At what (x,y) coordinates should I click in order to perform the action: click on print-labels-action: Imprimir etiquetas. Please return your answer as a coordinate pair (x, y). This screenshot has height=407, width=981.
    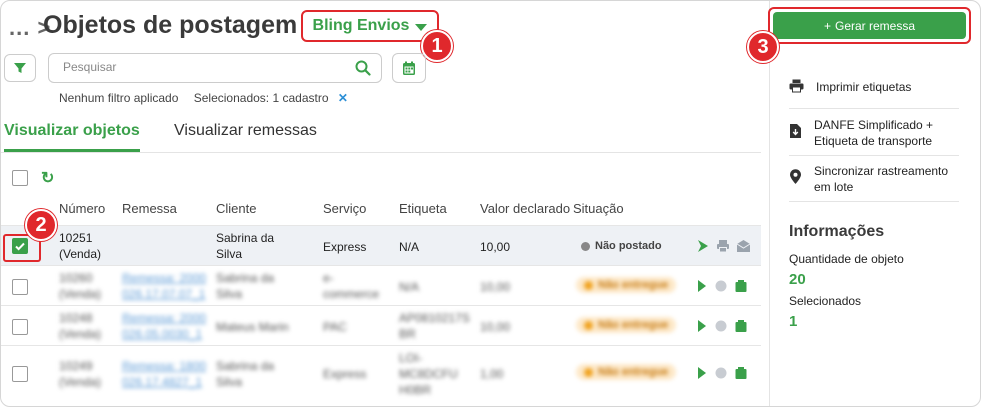
    Looking at the image, I should click on (874, 87).